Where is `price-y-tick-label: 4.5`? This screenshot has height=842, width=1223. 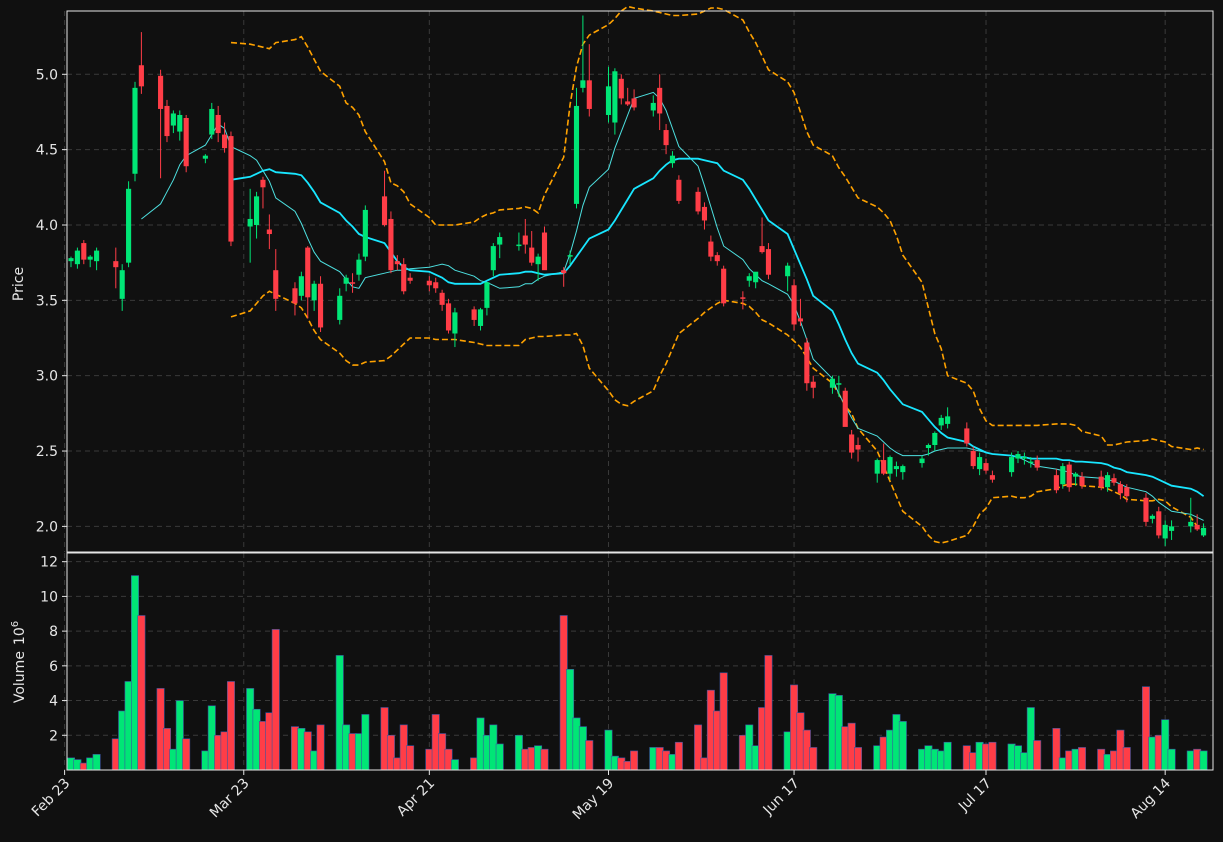
price-y-tick-label: 4.5 is located at coordinates (47, 151).